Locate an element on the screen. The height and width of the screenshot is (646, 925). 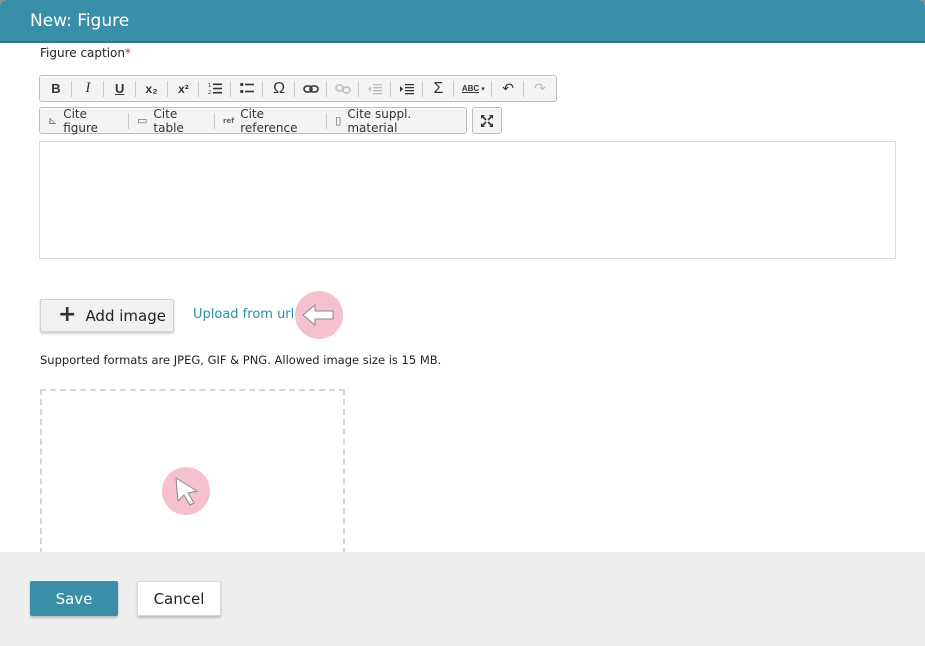
add-image-label: Add image is located at coordinates (125, 315).